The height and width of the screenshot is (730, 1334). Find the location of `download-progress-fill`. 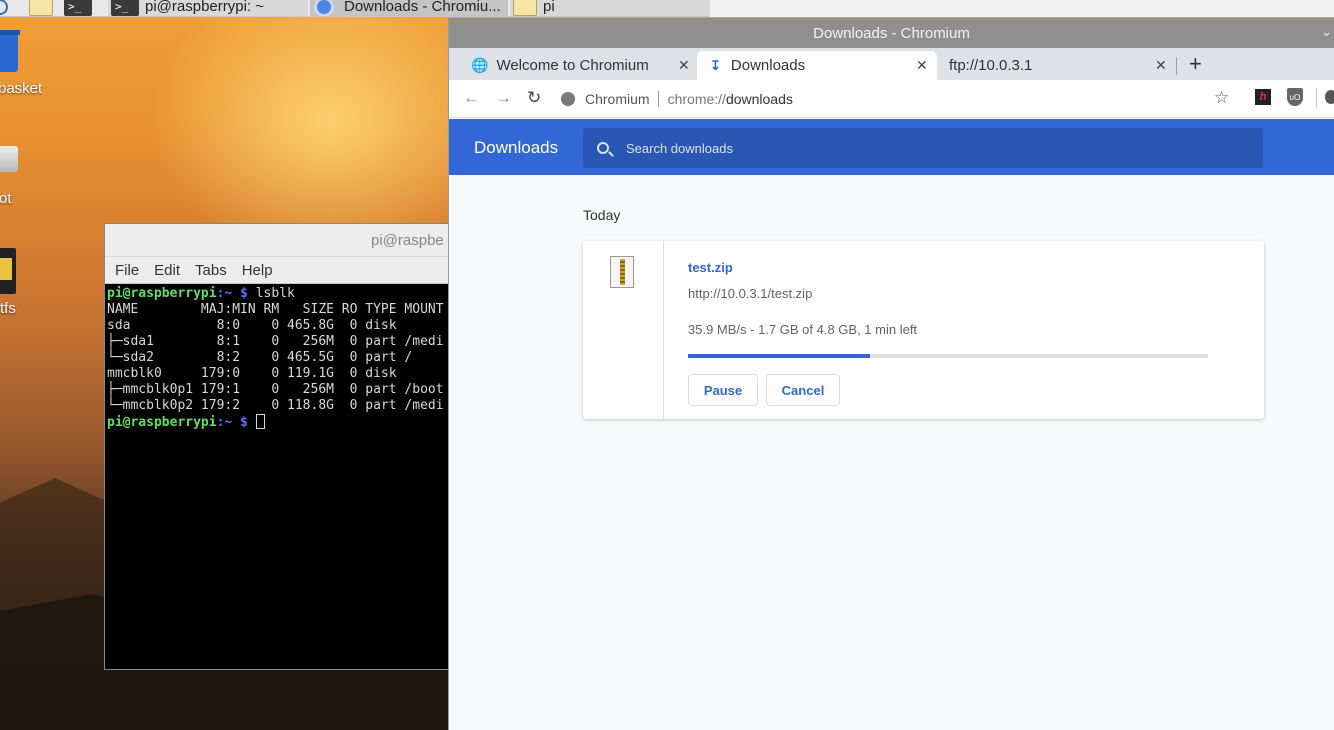

download-progress-fill is located at coordinates (779, 356).